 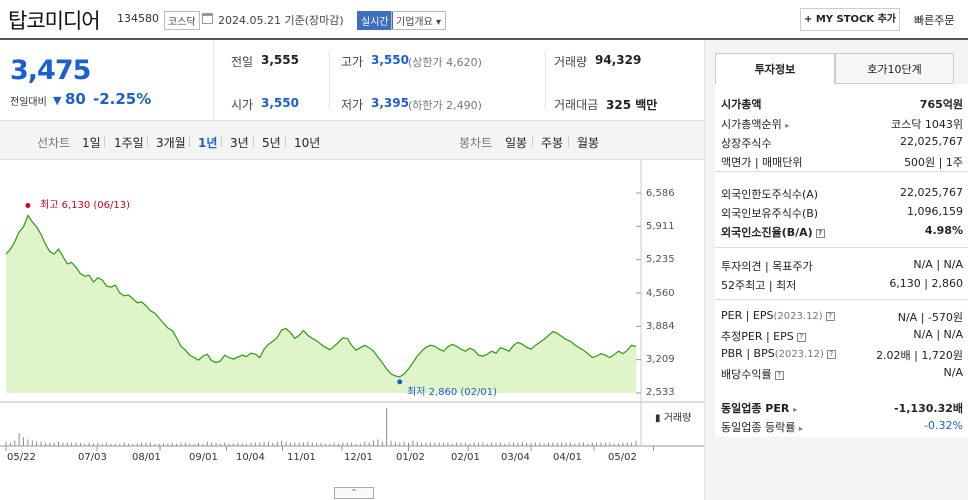 I want to click on x-tick: 12/01, so click(x=358, y=457).